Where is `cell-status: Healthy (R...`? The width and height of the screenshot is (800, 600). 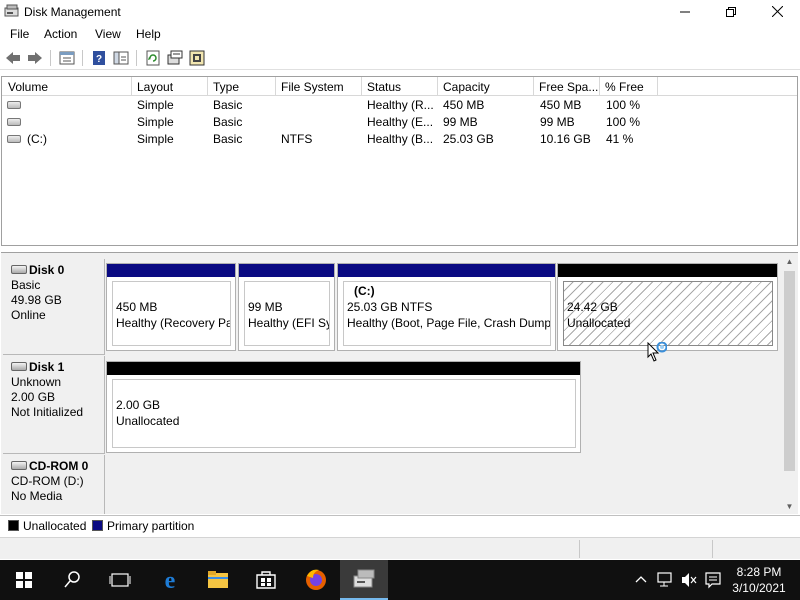 cell-status: Healthy (R... is located at coordinates (400, 105).